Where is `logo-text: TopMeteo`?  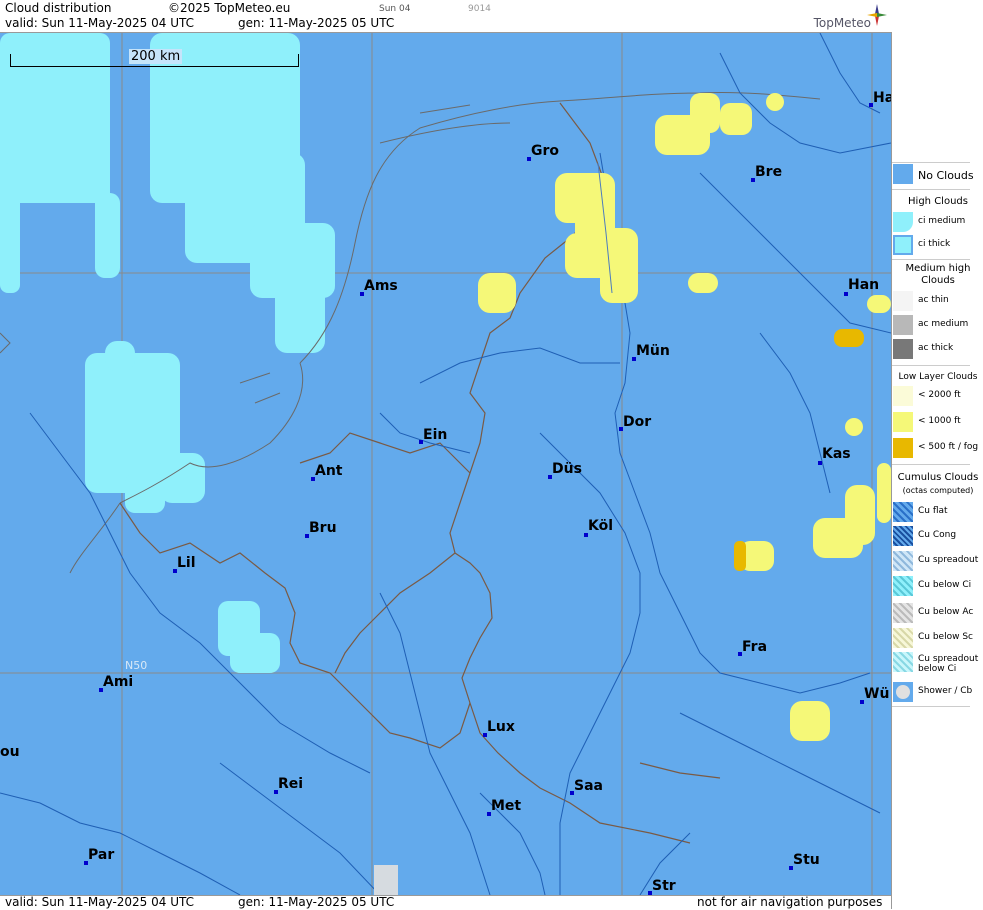 logo-text: TopMeteo is located at coordinates (842, 23).